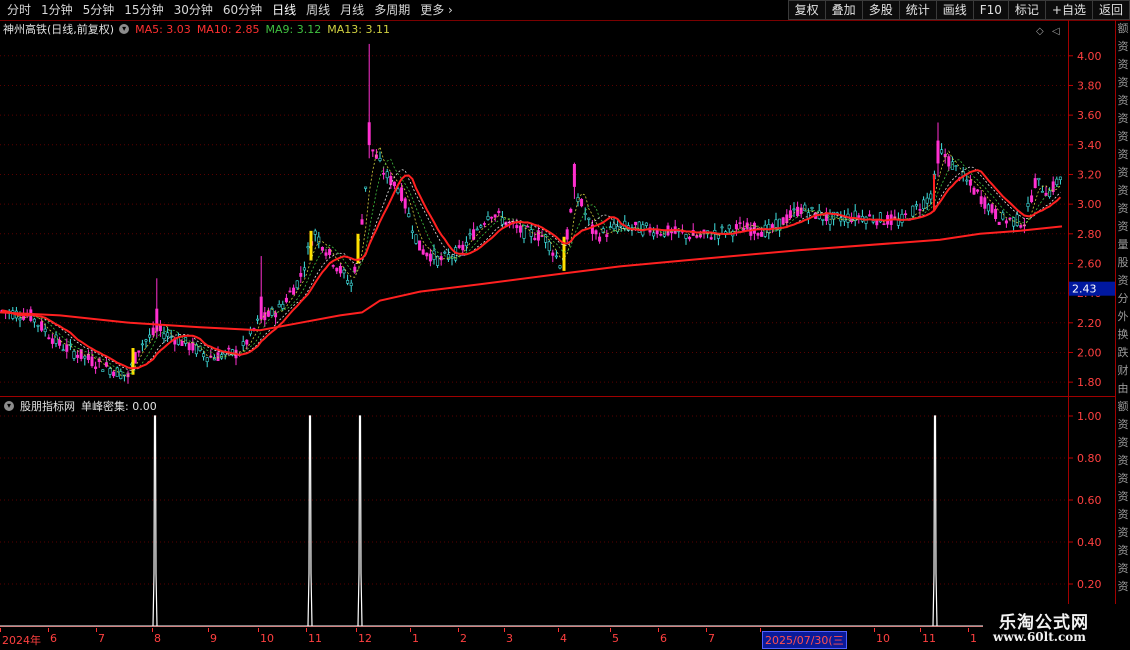 This screenshot has height=650, width=1130. I want to click on price-tick-label: 3.00, so click(1089, 204).